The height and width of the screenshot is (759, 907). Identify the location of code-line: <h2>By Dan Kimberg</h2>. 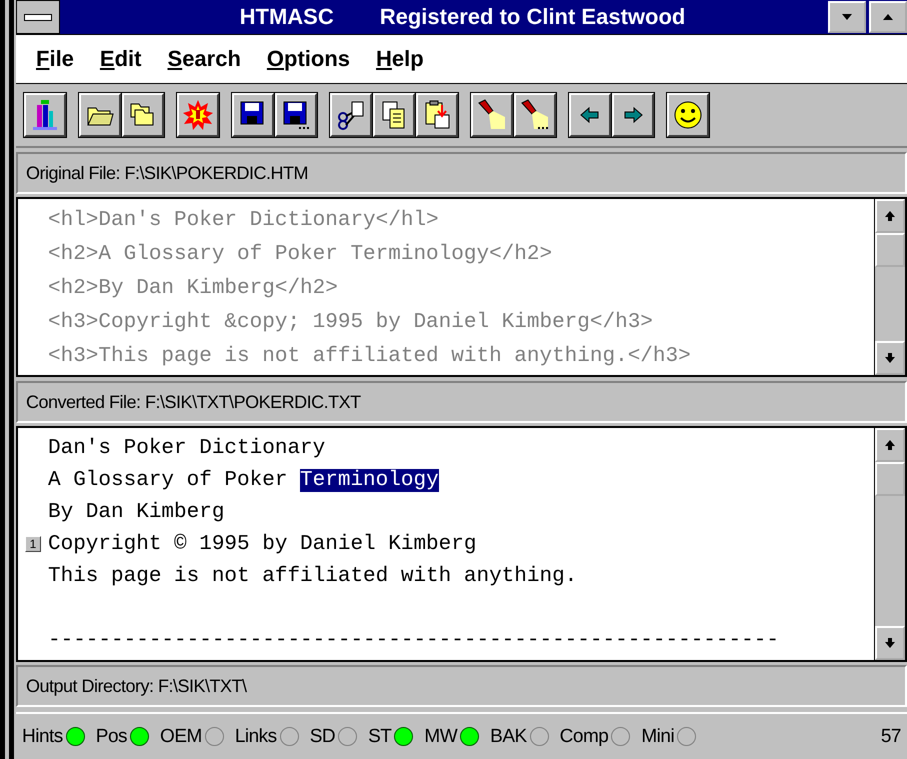
(193, 288).